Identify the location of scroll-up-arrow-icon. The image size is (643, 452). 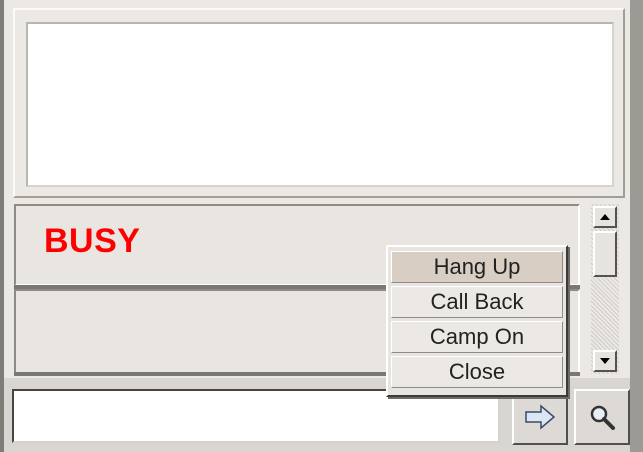
(605, 217).